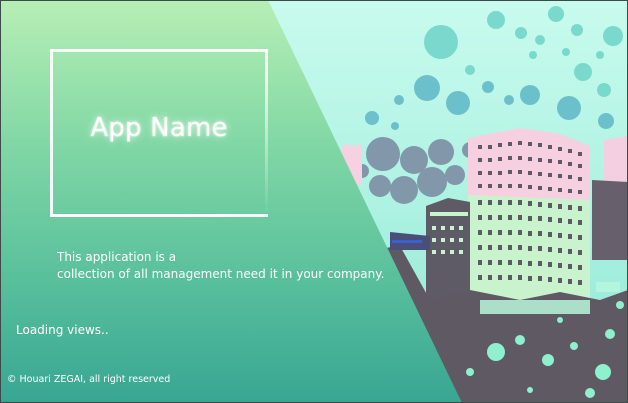 The height and width of the screenshot is (403, 628). What do you see at coordinates (62, 330) in the screenshot?
I see `loading-status: Loading views..` at bounding box center [62, 330].